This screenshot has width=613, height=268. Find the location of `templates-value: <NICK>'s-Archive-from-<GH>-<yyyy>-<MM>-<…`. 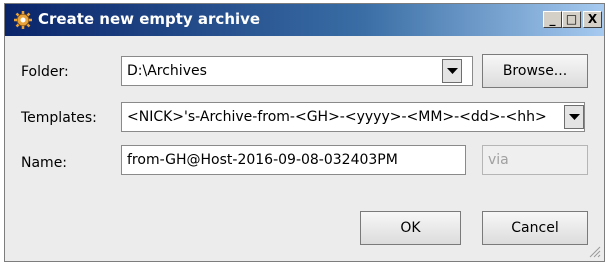

templates-value: <NICK>'s-Archive-from-<GH>-<yyyy>-<MM>-<… is located at coordinates (337, 117).